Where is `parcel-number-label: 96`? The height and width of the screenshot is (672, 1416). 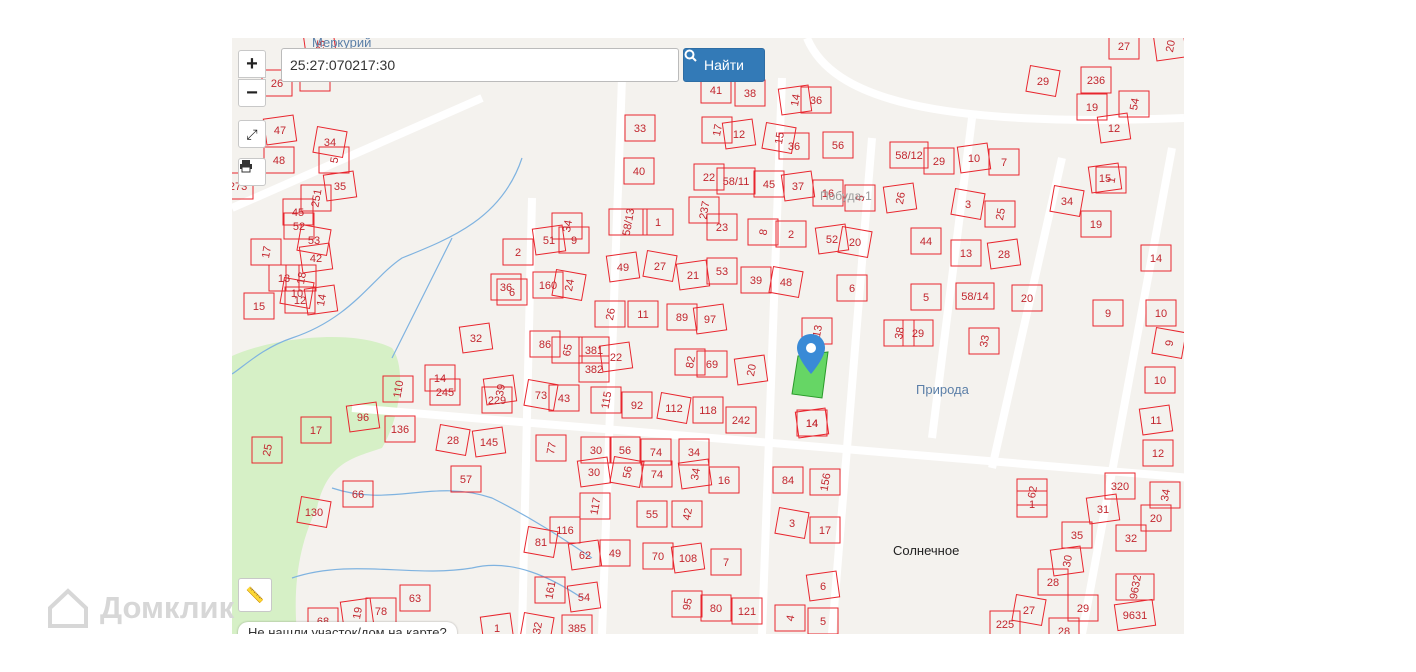
parcel-number-label: 96 is located at coordinates (363, 418).